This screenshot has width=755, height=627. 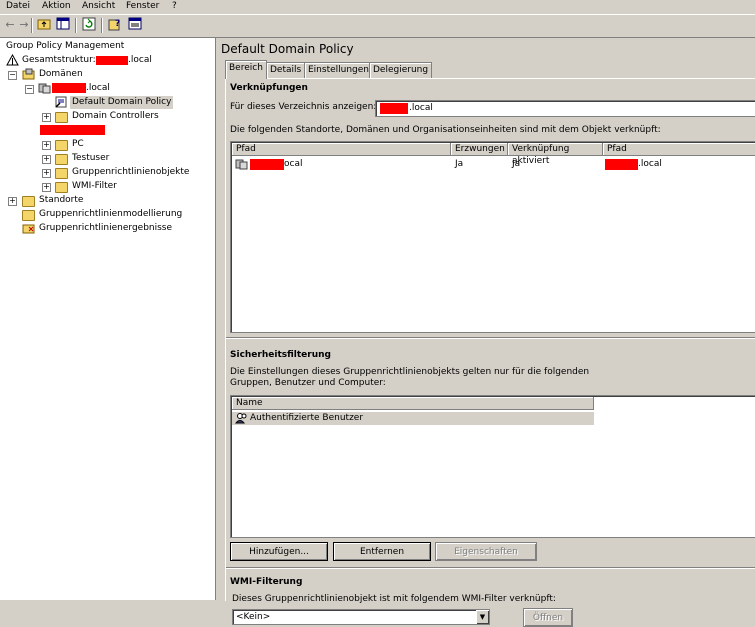 What do you see at coordinates (246, 69) in the screenshot?
I see `tab-bereich: Bereich` at bounding box center [246, 69].